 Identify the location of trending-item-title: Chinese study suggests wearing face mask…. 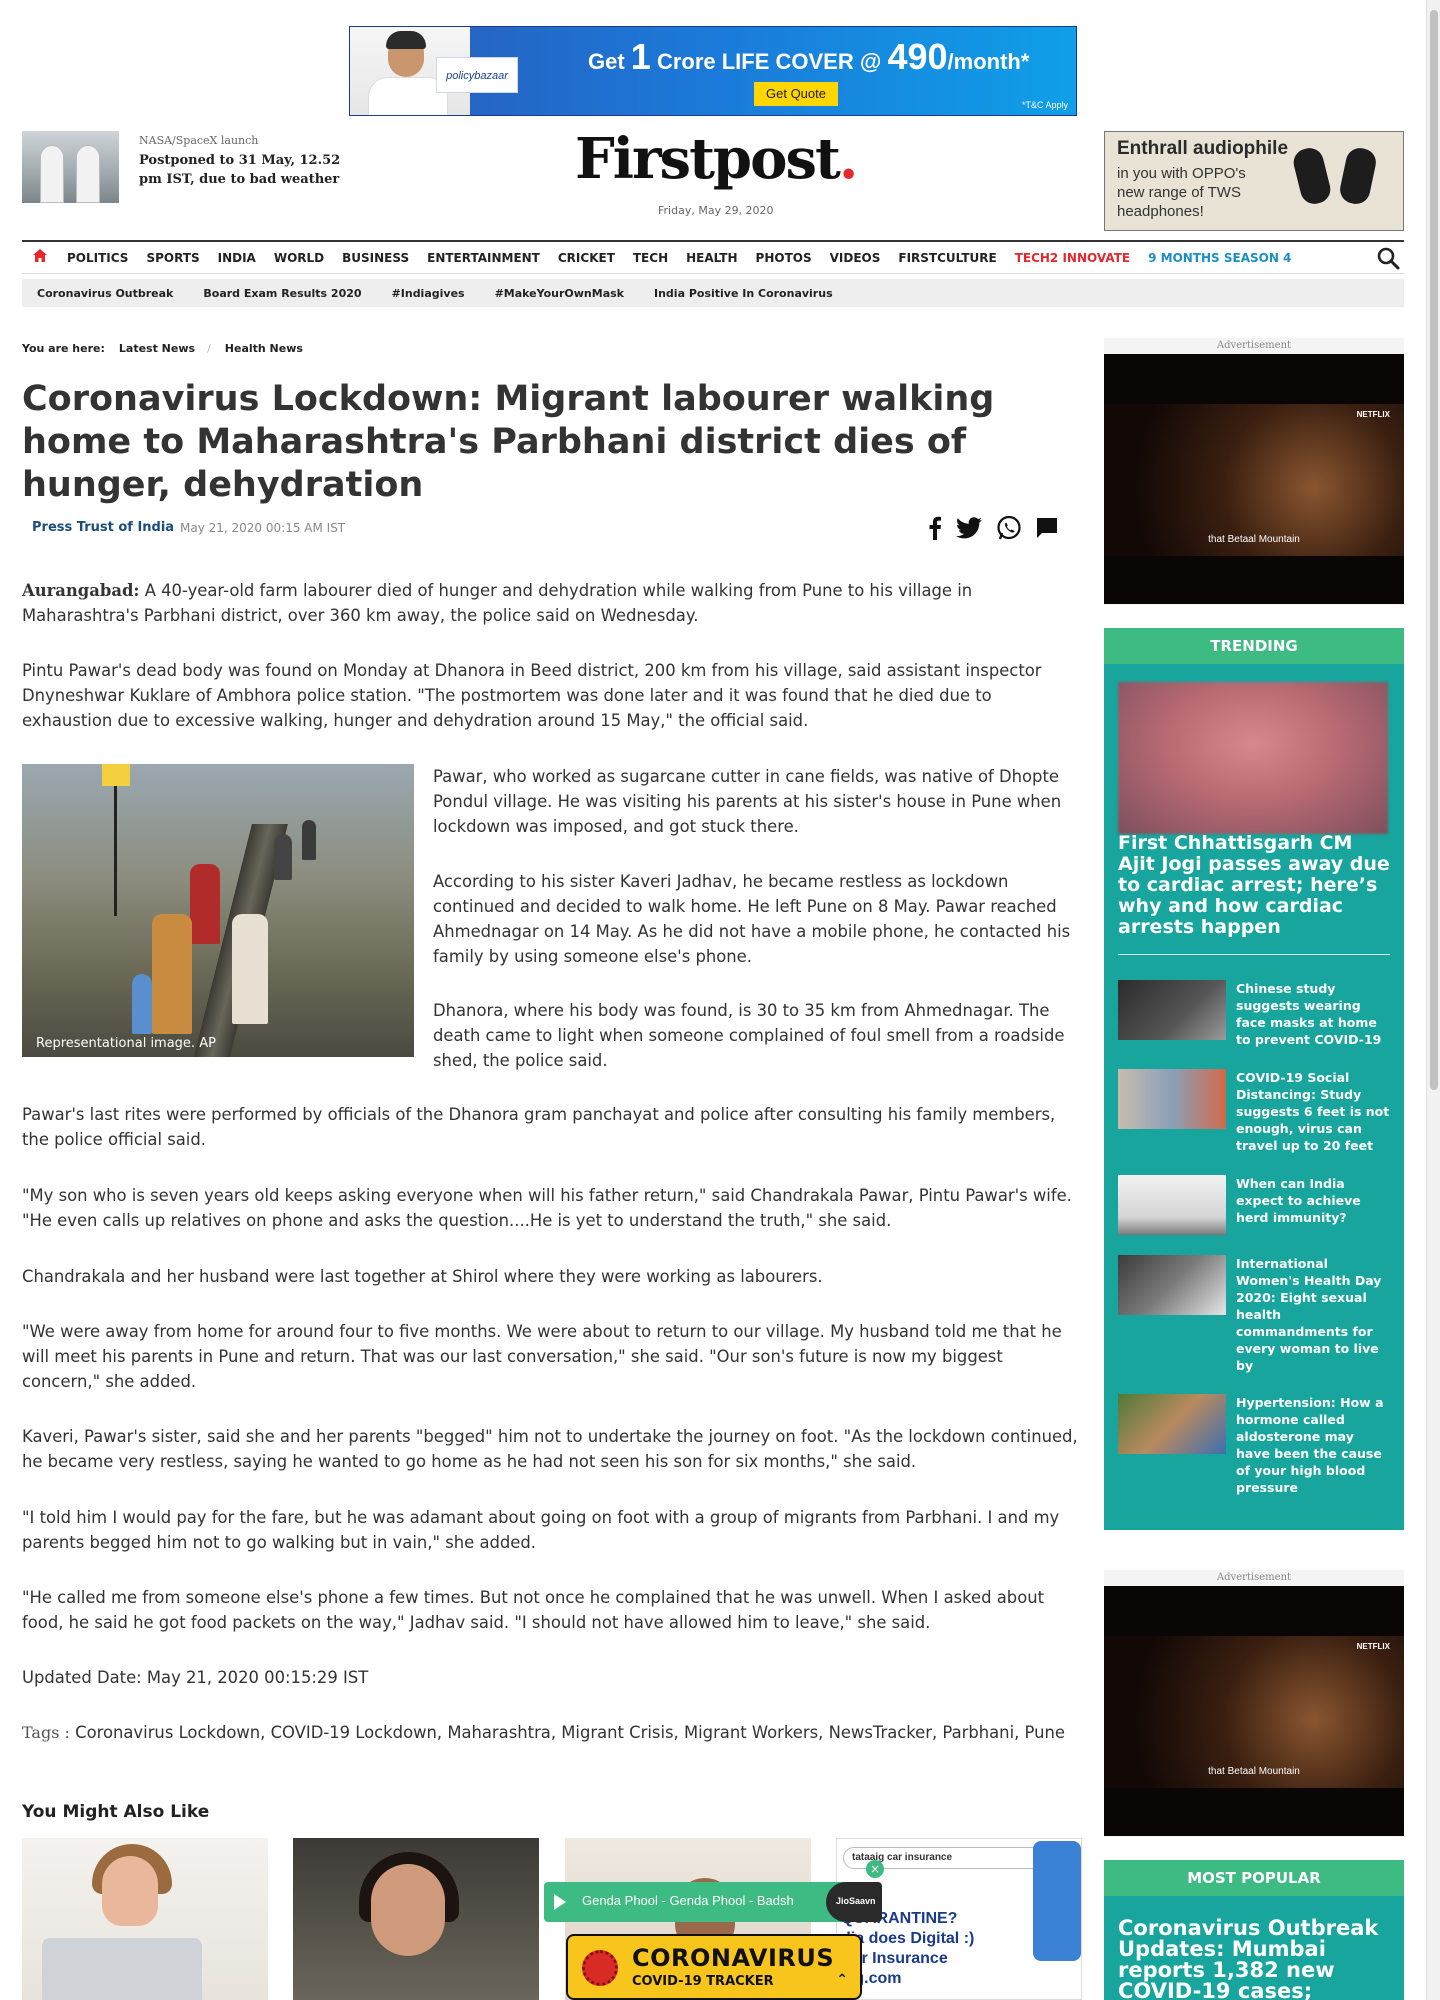
(1309, 1014).